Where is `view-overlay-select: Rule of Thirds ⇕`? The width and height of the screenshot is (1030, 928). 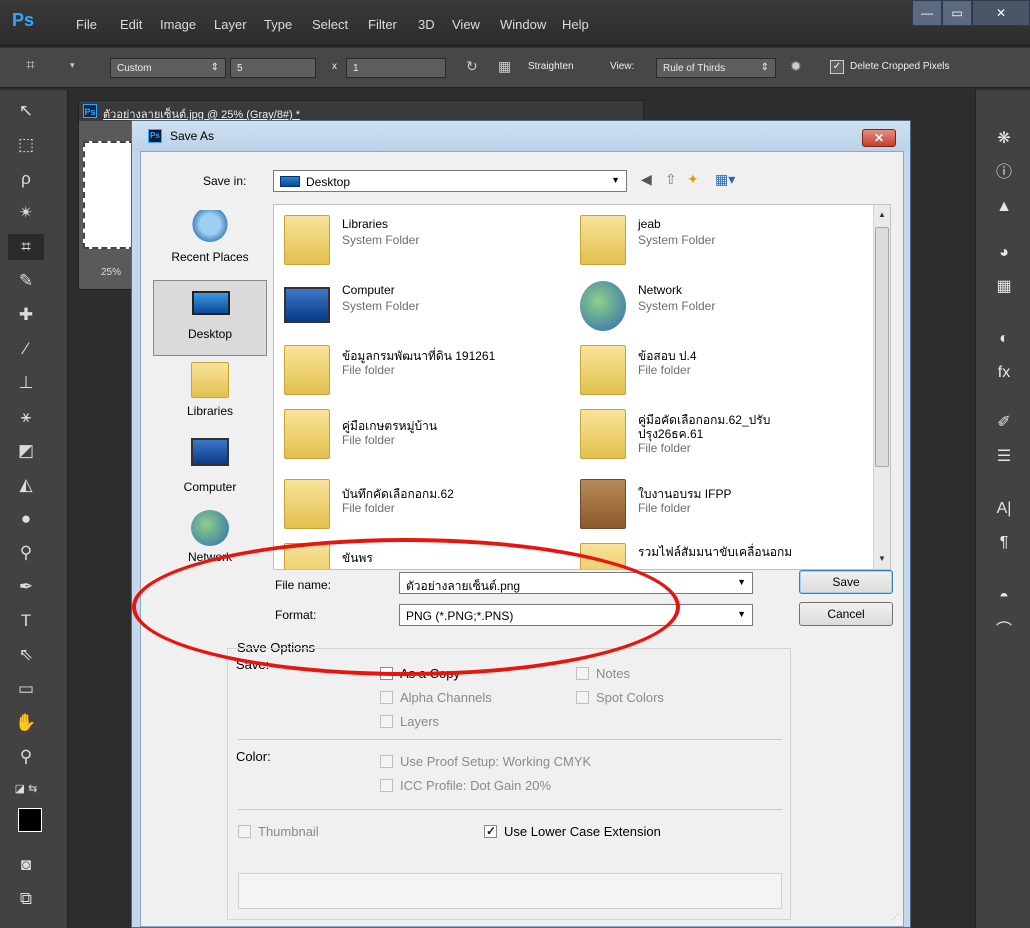 view-overlay-select: Rule of Thirds ⇕ is located at coordinates (716, 68).